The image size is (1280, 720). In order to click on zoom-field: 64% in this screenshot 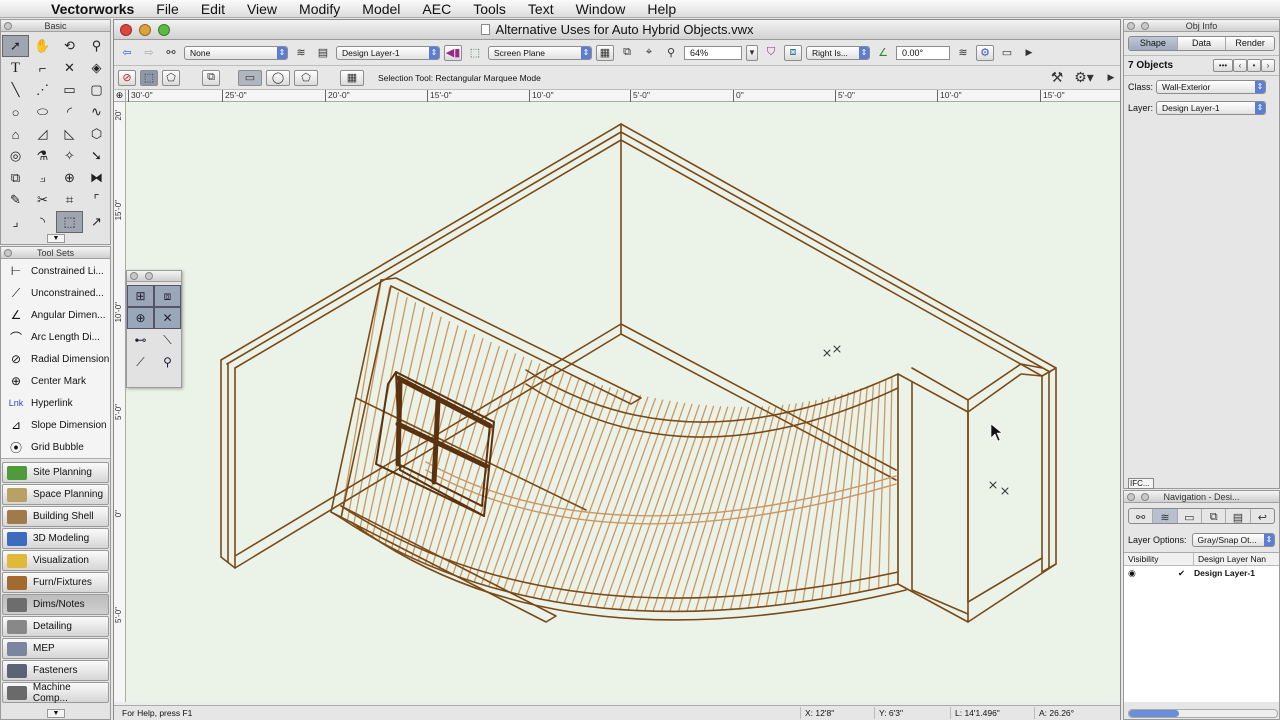, I will do `click(713, 52)`.